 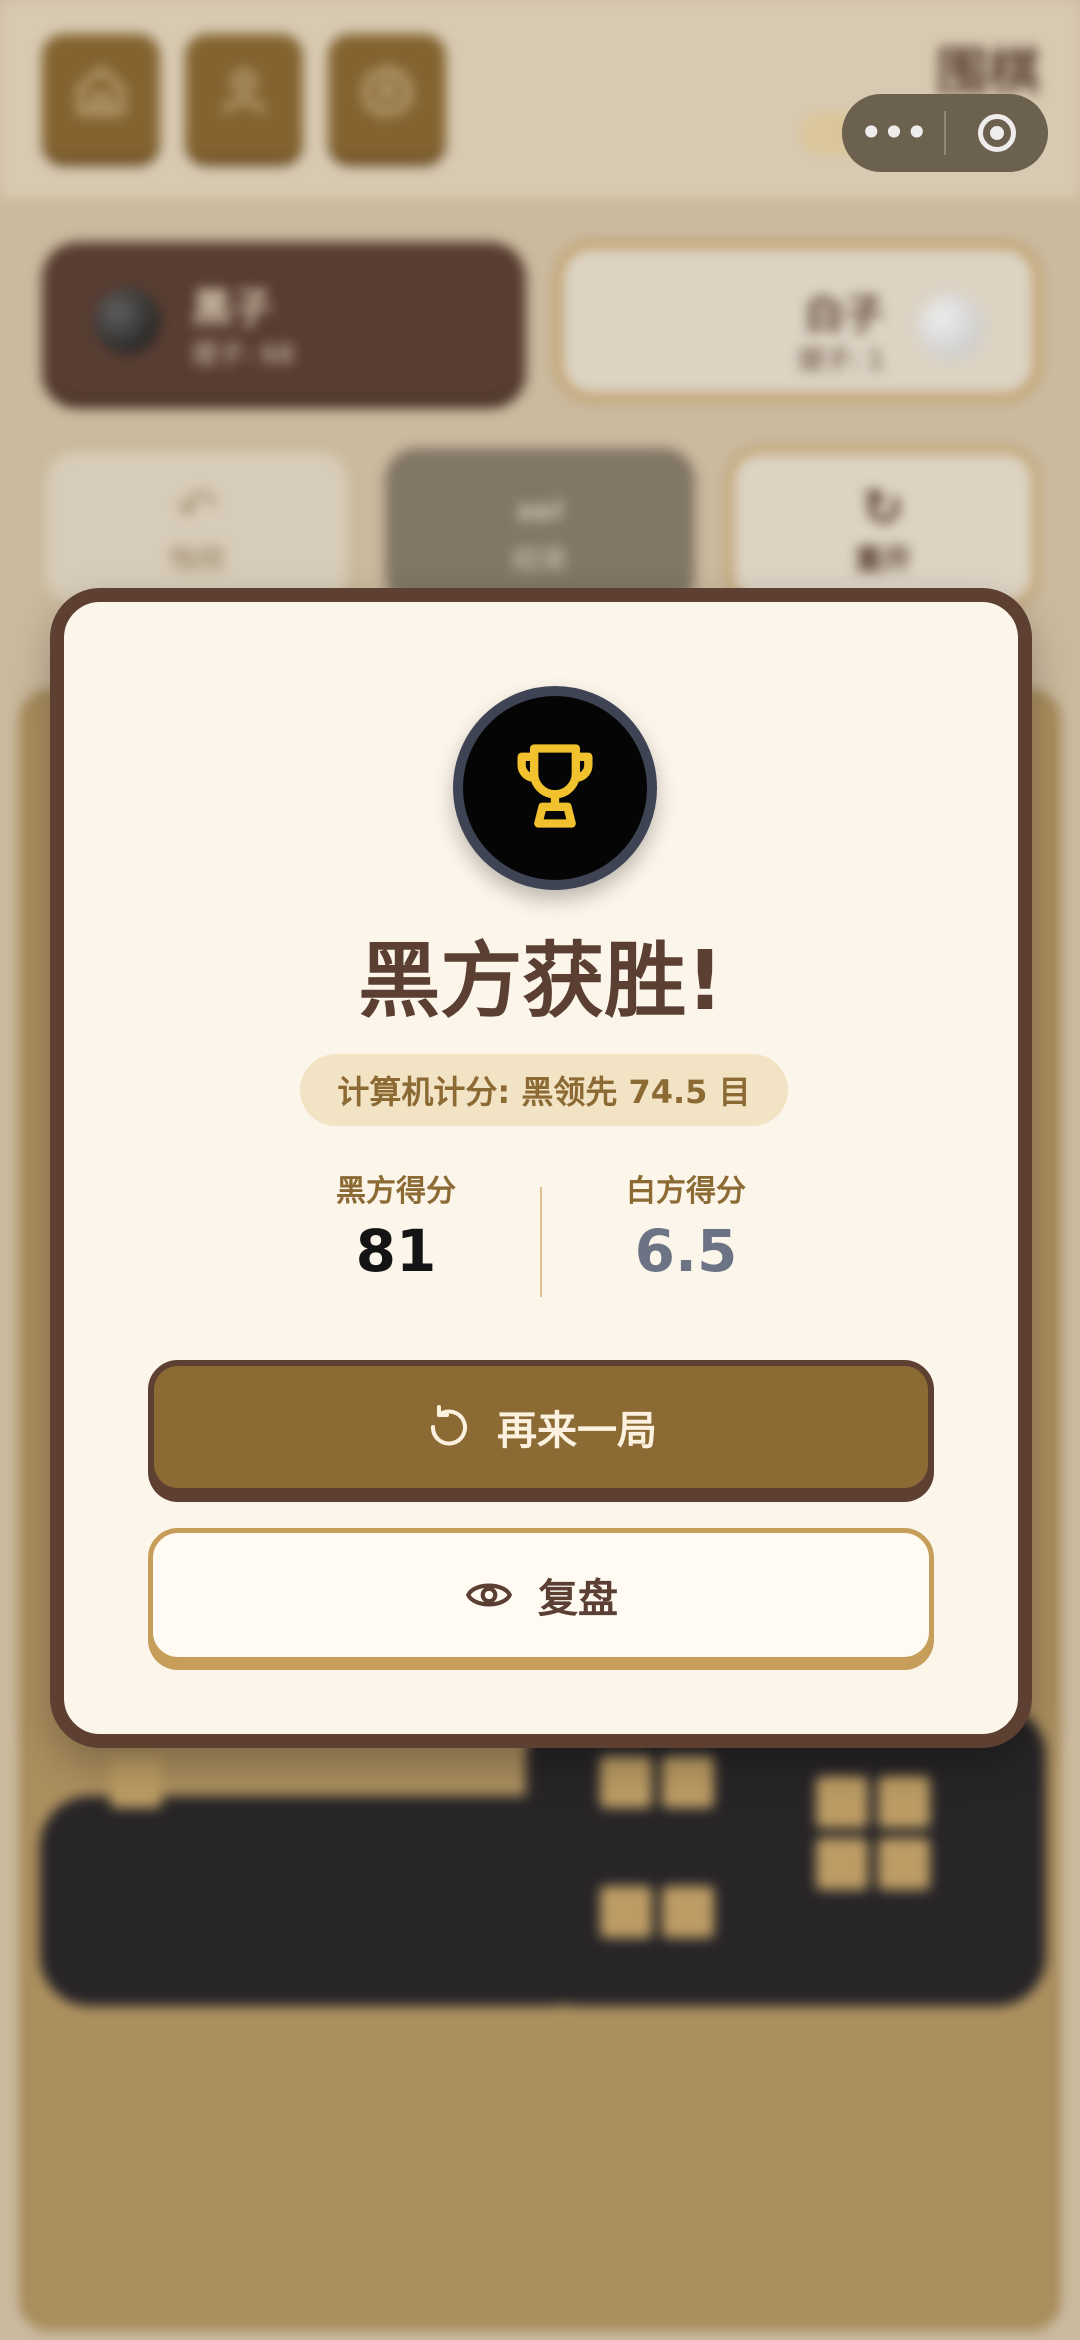 What do you see at coordinates (489, 1595) in the screenshot?
I see `eye-icon` at bounding box center [489, 1595].